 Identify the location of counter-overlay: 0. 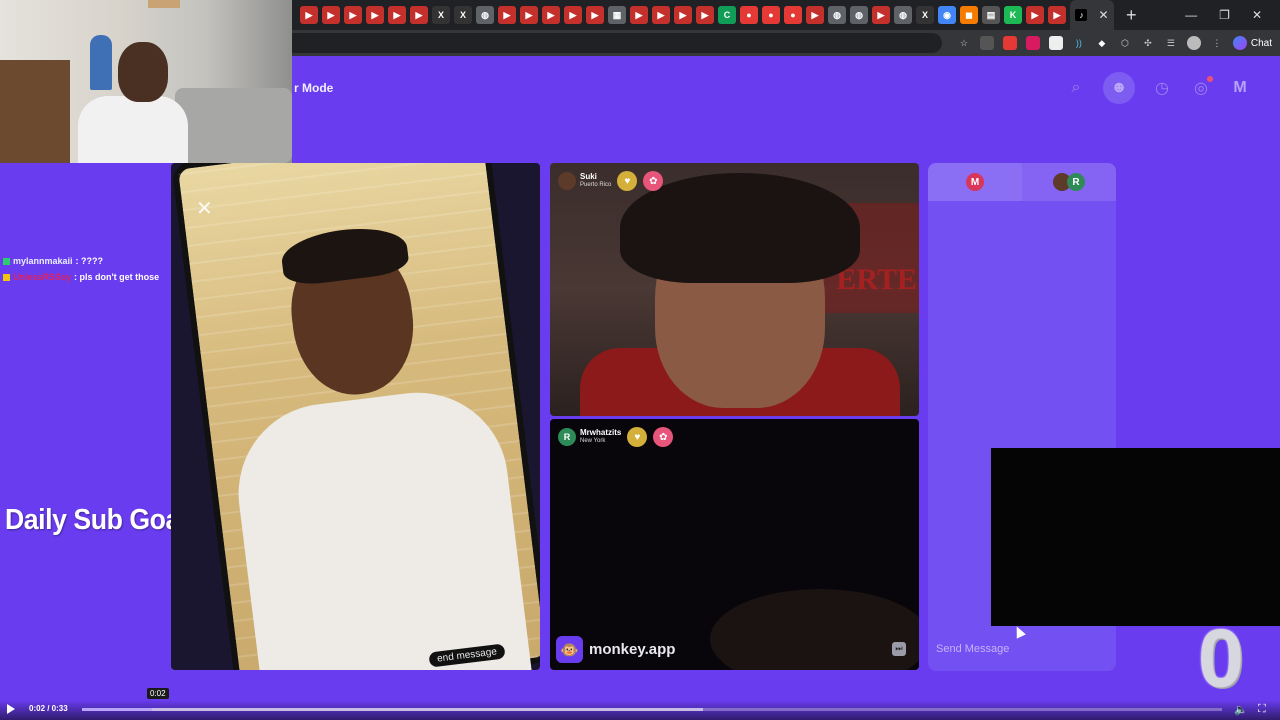
(1221, 658).